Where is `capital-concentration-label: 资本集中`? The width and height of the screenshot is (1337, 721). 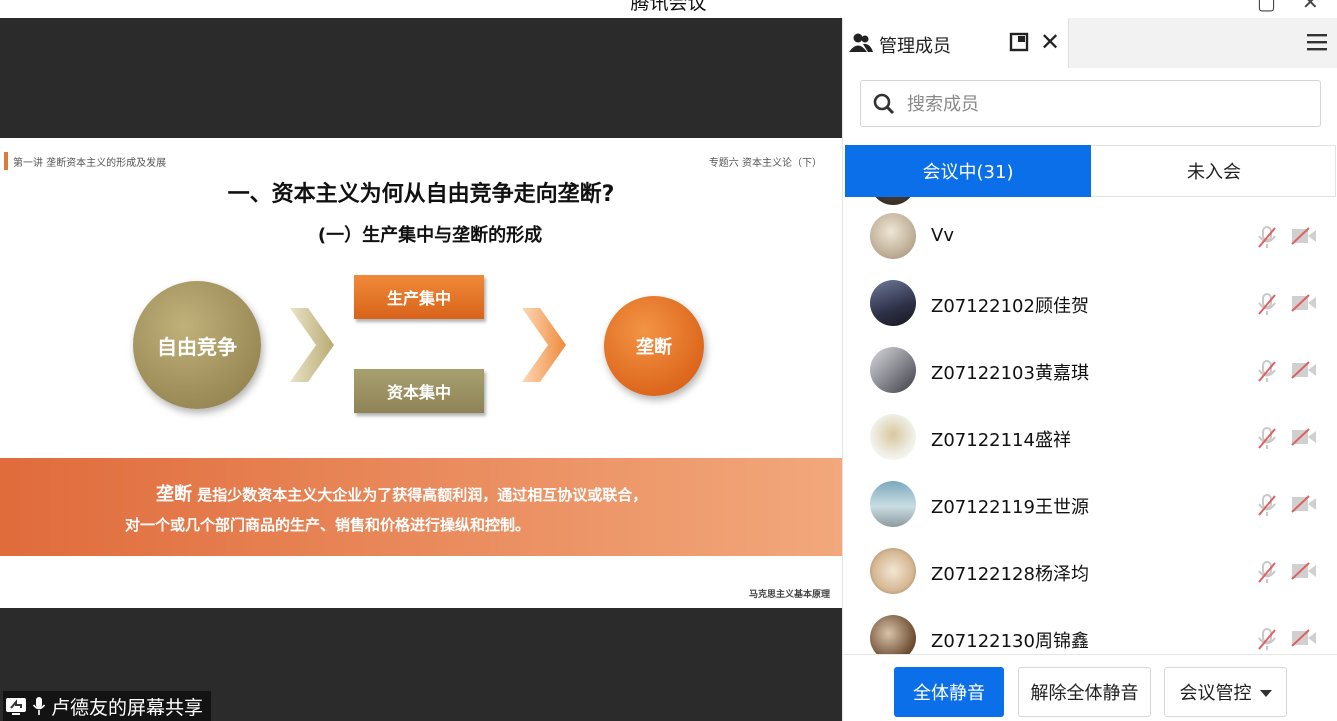 capital-concentration-label: 资本集中 is located at coordinates (418, 392).